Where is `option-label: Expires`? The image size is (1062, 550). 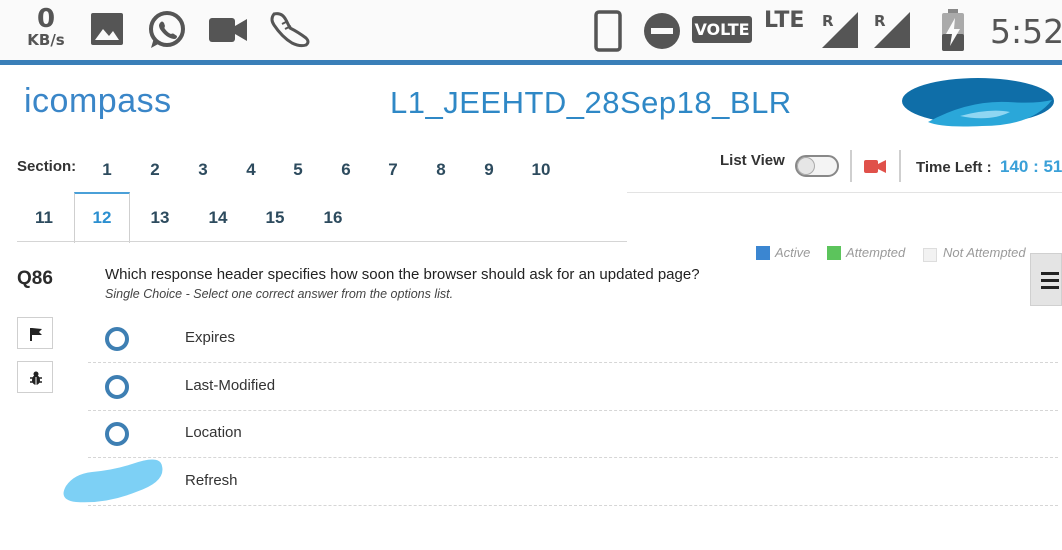
option-label: Expires is located at coordinates (210, 337).